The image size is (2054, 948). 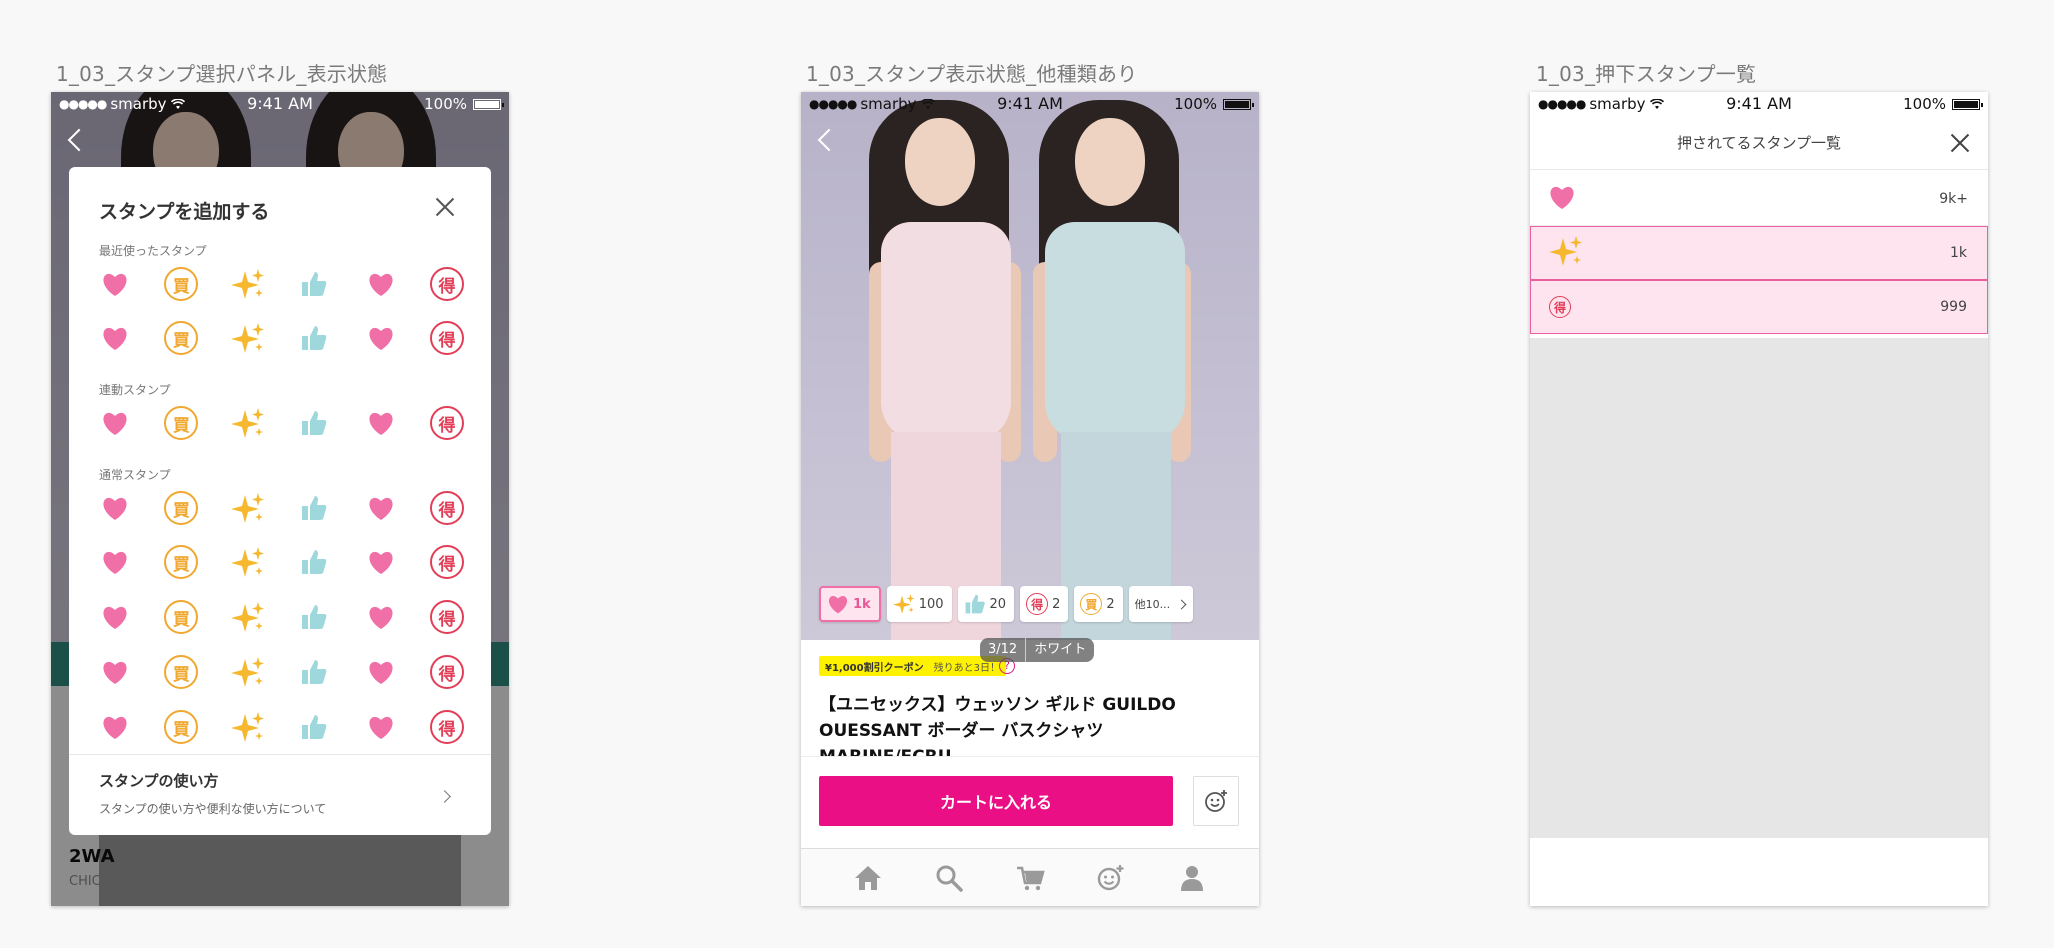 What do you see at coordinates (850, 604) in the screenshot?
I see `reaction-chip-heart: 1k` at bounding box center [850, 604].